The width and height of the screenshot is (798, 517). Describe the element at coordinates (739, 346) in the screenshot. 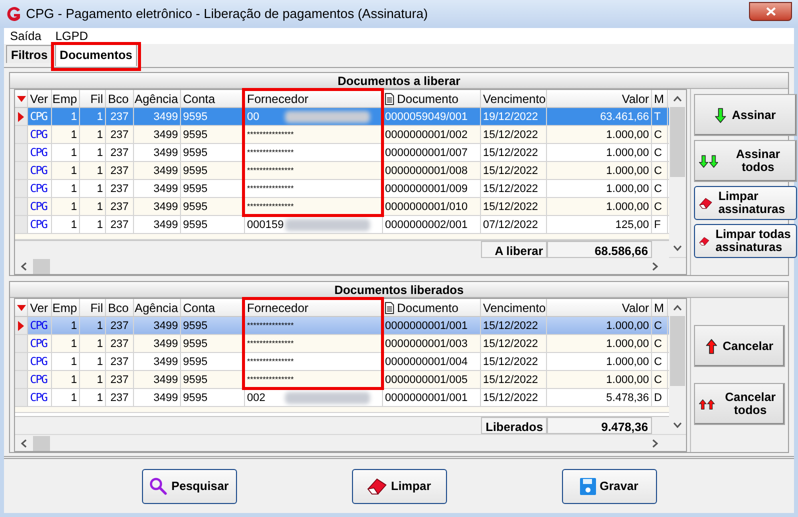

I see `action-button: Cancelar` at that location.